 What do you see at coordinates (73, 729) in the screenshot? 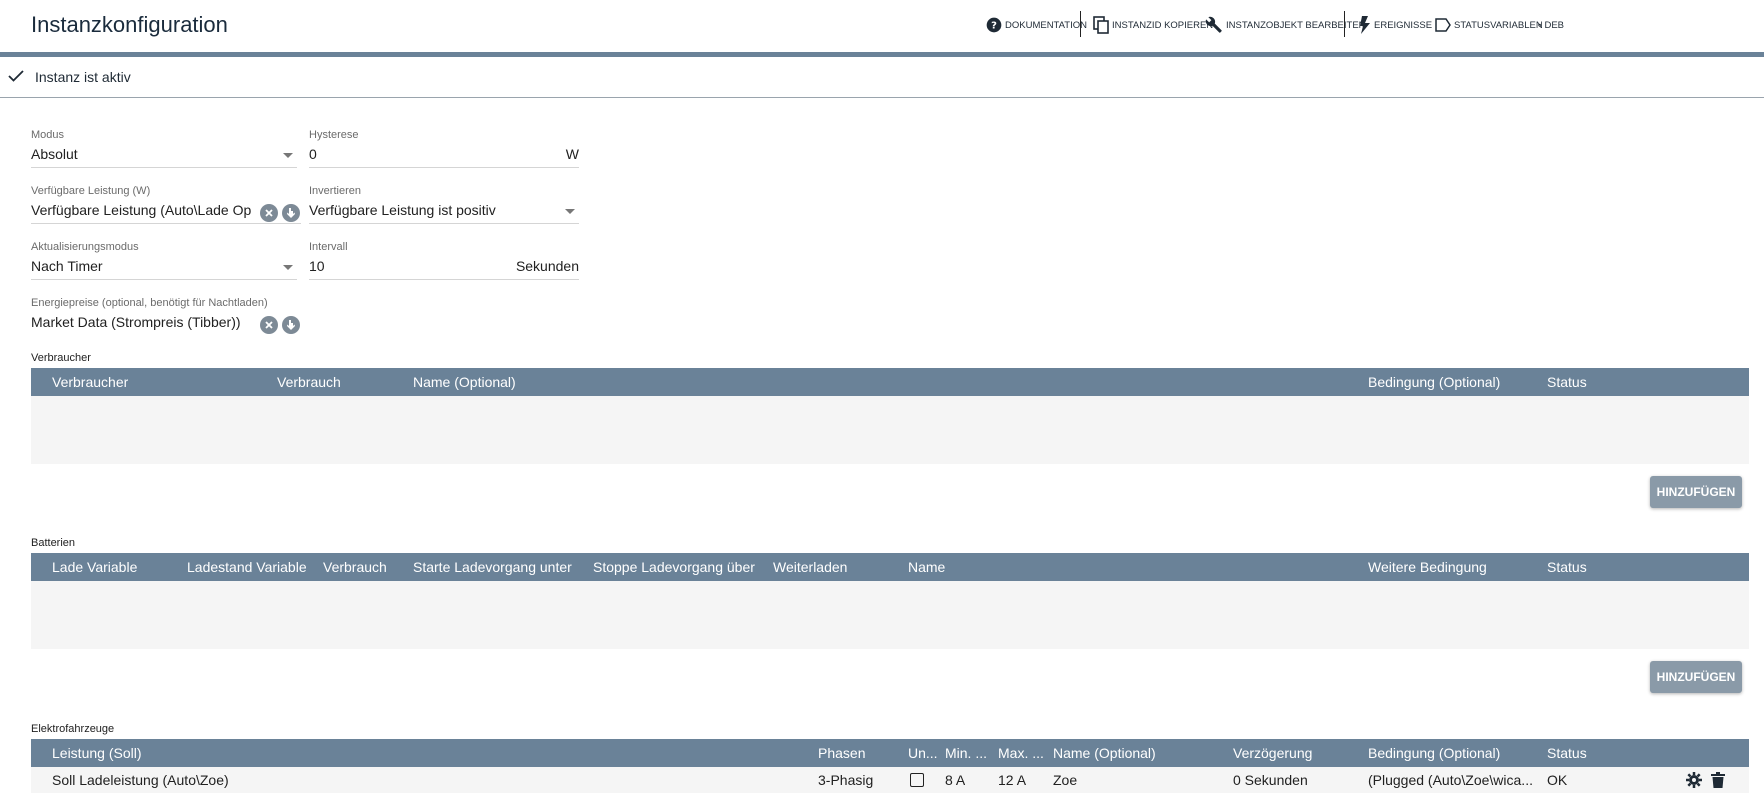
I see `elektrofahrzeuge-section-label: Elektrofahrzeuge` at bounding box center [73, 729].